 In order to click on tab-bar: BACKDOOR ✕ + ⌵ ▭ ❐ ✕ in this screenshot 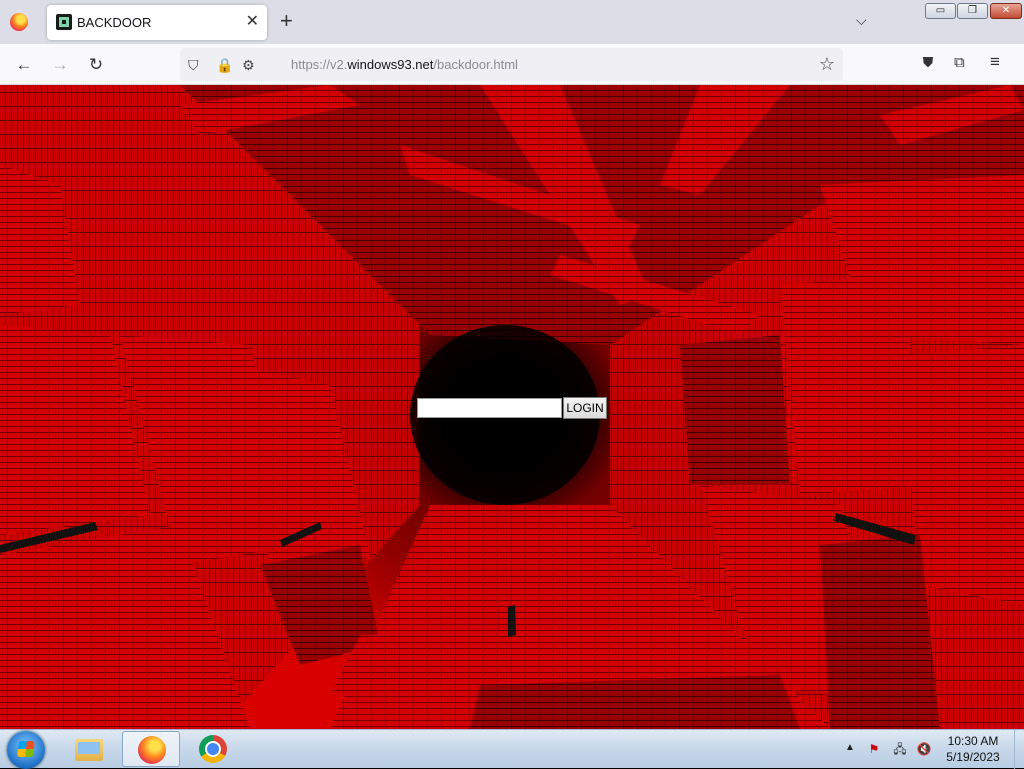, I will do `click(512, 22)`.